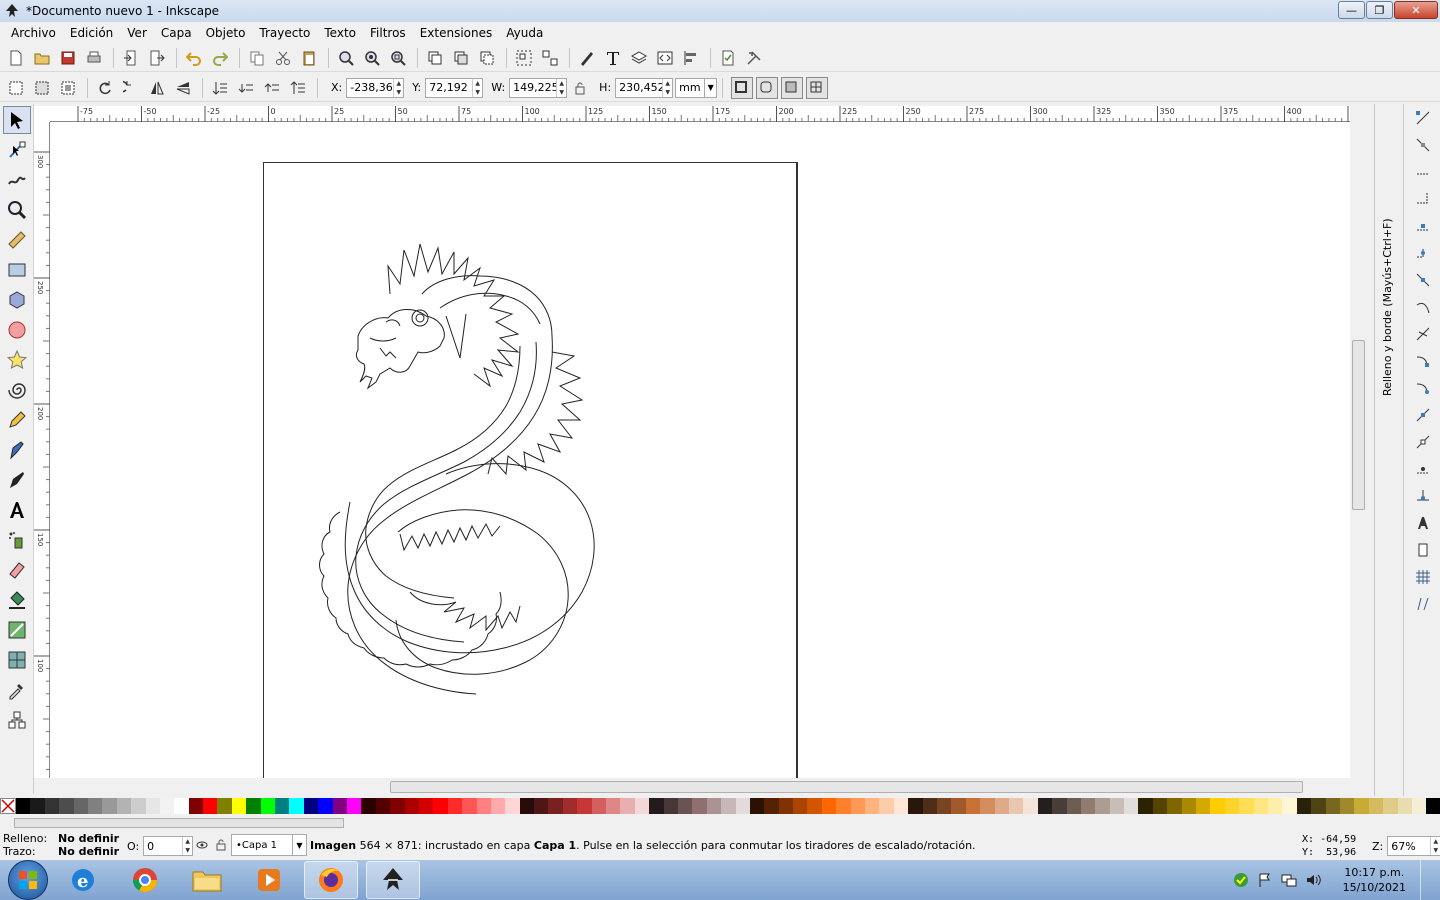 This screenshot has width=1440, height=900. What do you see at coordinates (8, 806) in the screenshot?
I see `no-paint-swatch` at bounding box center [8, 806].